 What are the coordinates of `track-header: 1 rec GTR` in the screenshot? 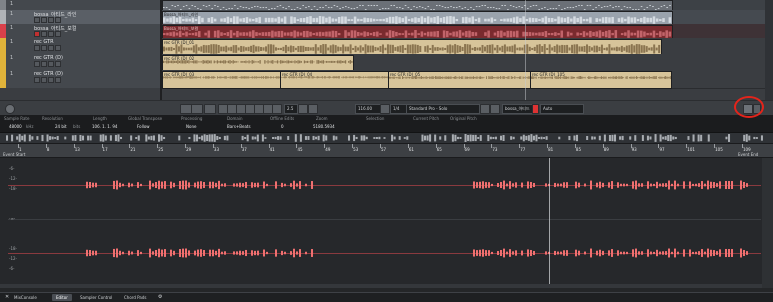 It's located at (80, 46).